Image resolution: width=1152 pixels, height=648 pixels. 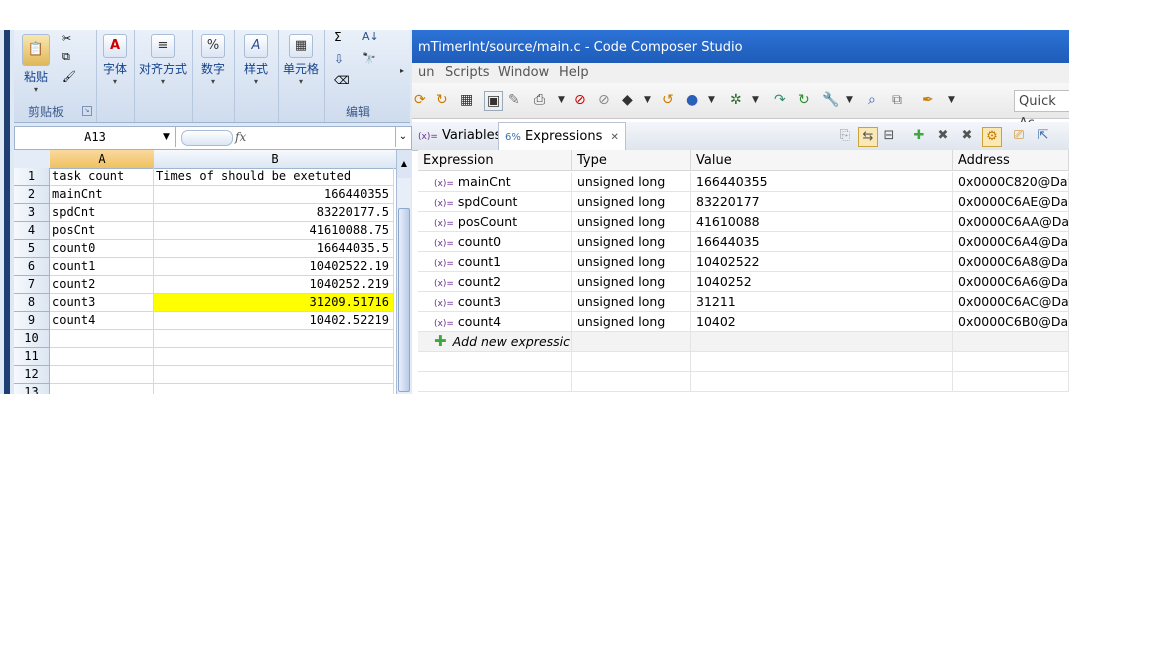 What do you see at coordinates (32, 389) in the screenshot?
I see `row-header: 13` at bounding box center [32, 389].